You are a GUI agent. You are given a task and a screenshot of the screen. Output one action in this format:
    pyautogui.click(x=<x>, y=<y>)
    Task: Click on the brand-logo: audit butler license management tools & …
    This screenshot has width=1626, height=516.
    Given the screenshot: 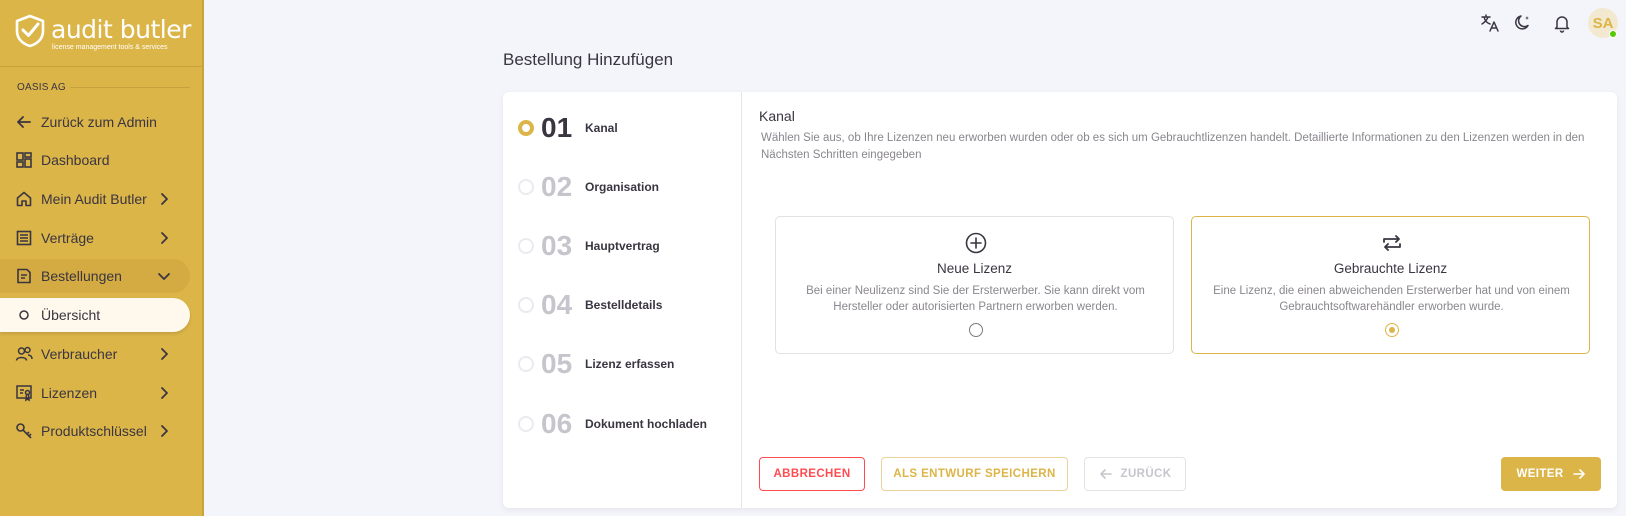 What is the action you would take?
    pyautogui.click(x=104, y=34)
    